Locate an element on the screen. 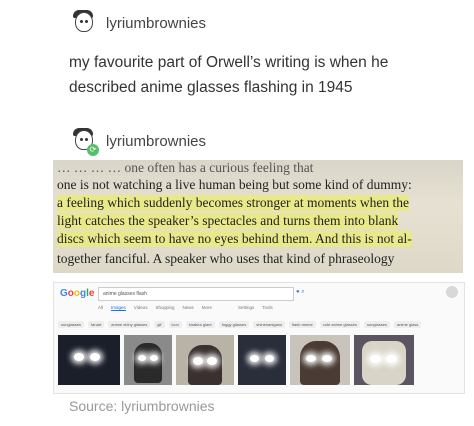  search-chip: cute anime glasses is located at coordinates (339, 324).